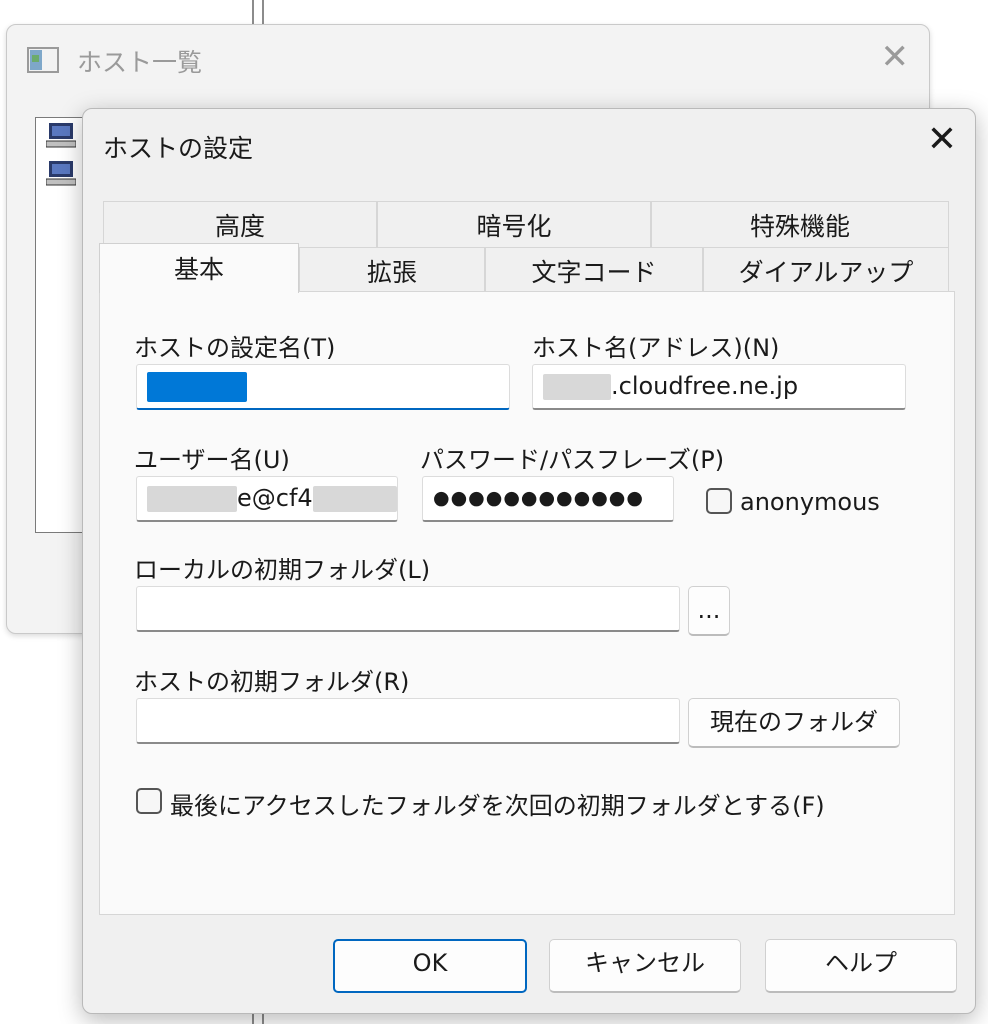 The image size is (988, 1024). What do you see at coordinates (275, 498) in the screenshot?
I see `username-value: e@cf4` at bounding box center [275, 498].